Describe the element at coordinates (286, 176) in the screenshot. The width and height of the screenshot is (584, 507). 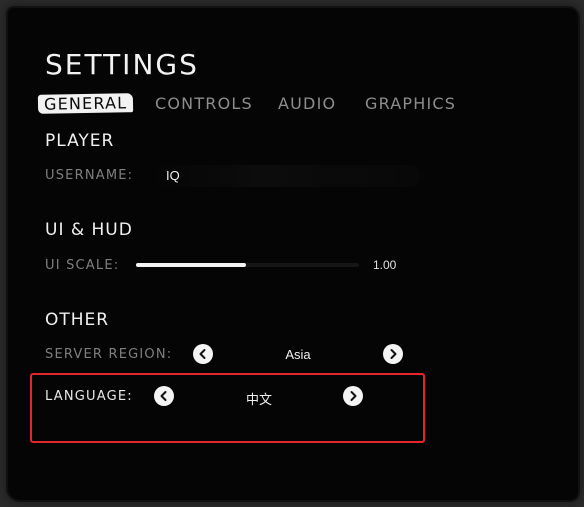
I see `username-input: IQ` at that location.